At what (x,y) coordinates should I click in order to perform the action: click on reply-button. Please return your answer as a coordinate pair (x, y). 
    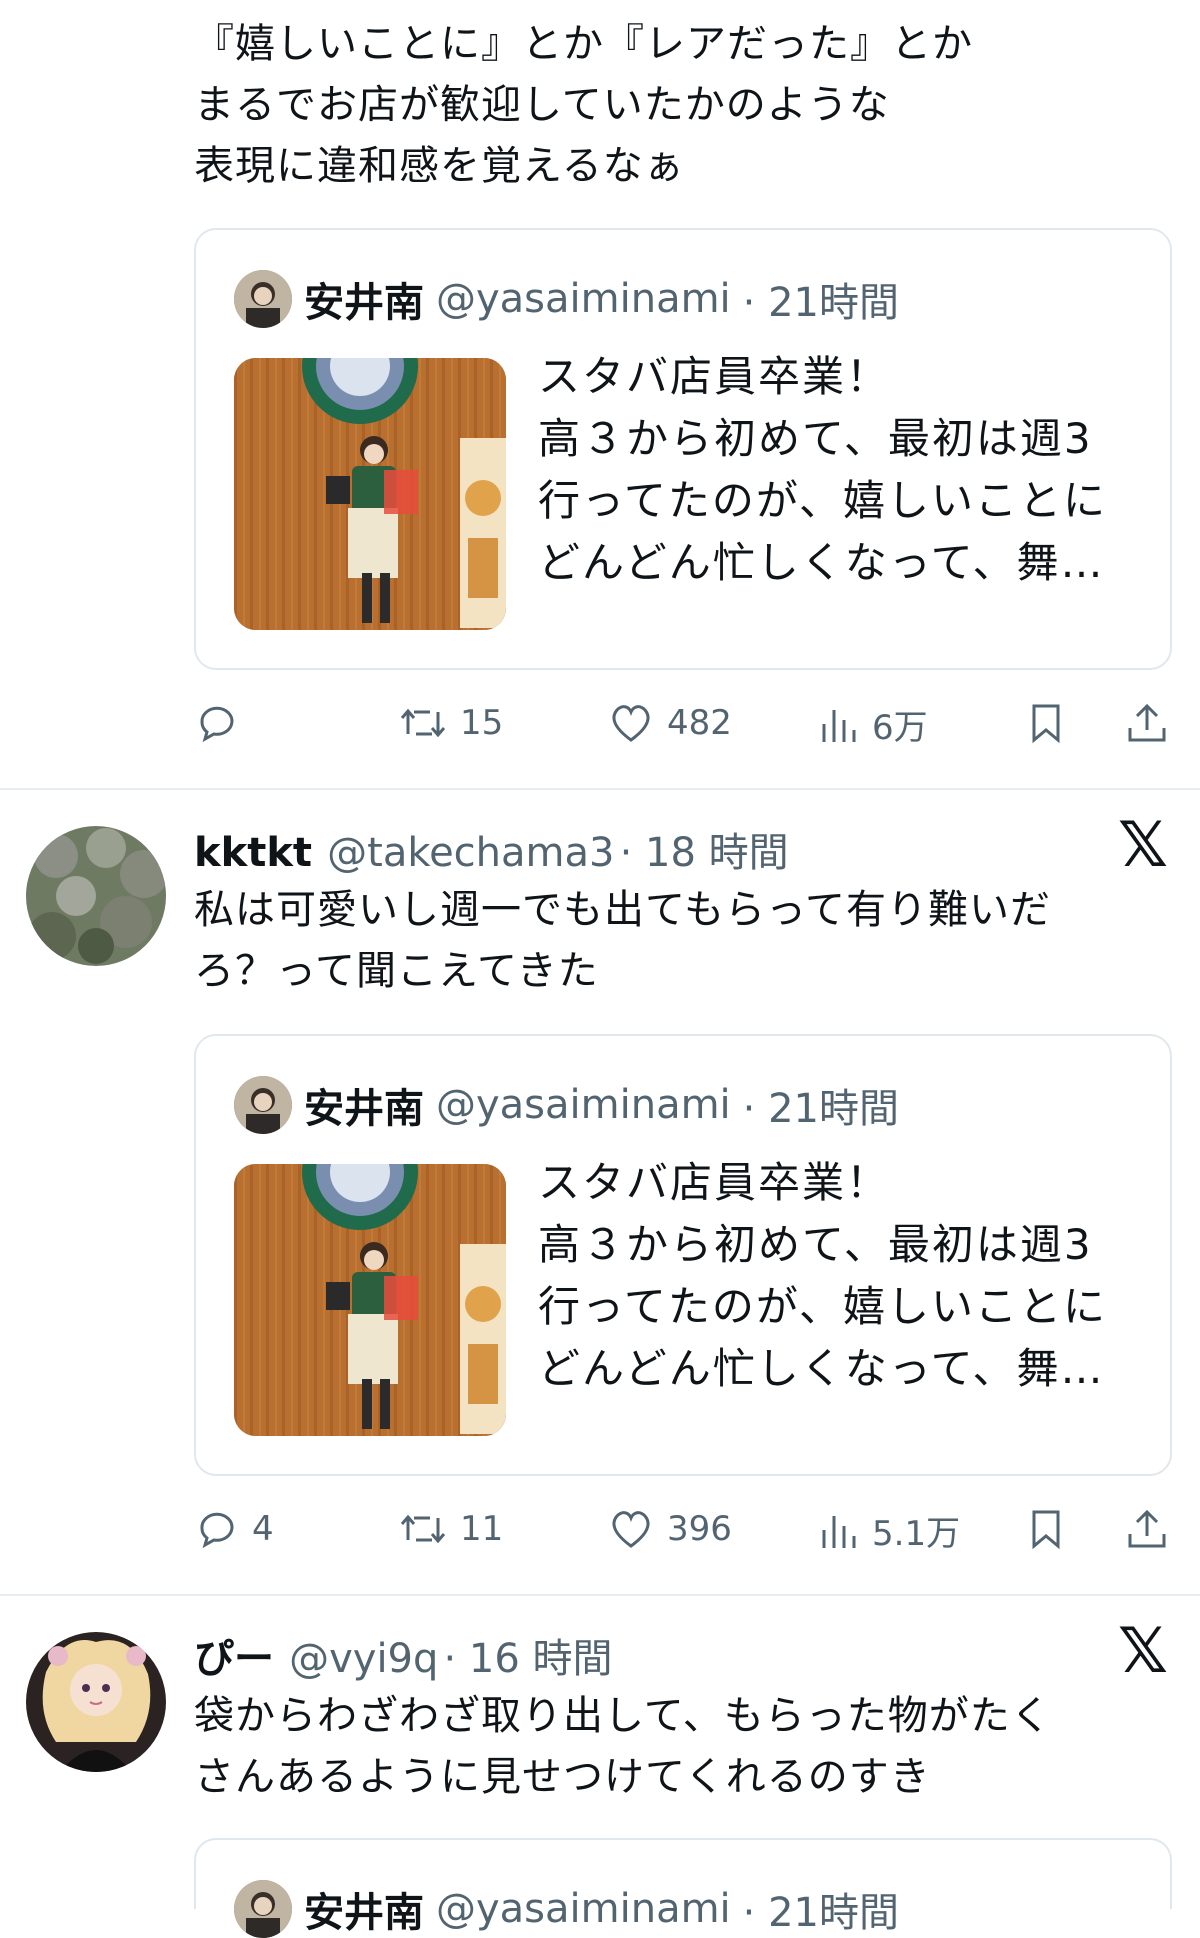
    Looking at the image, I should click on (223, 723).